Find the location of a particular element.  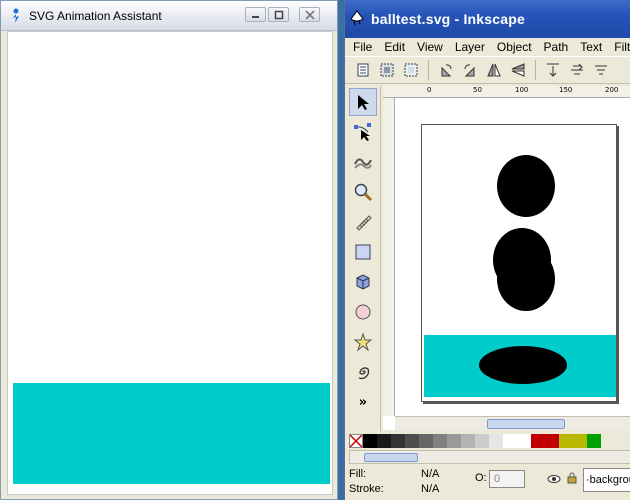

flip-vertical-icon is located at coordinates (518, 70).